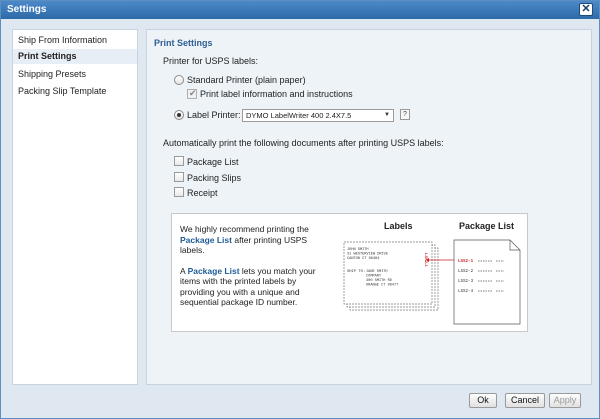 This screenshot has height=419, width=600. What do you see at coordinates (466, 292) in the screenshot?
I see `package-list-row-id: LSS2-4` at bounding box center [466, 292].